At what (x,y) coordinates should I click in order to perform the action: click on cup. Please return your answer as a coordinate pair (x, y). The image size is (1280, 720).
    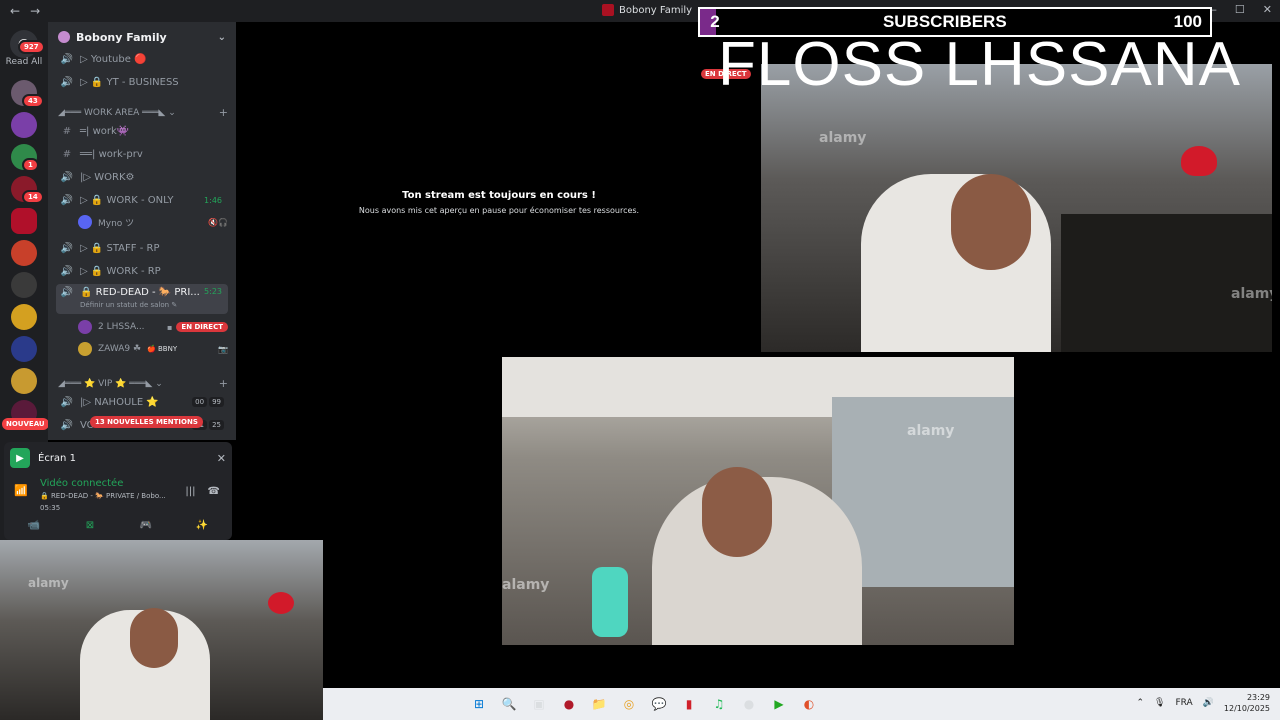
    Looking at the image, I should click on (610, 602).